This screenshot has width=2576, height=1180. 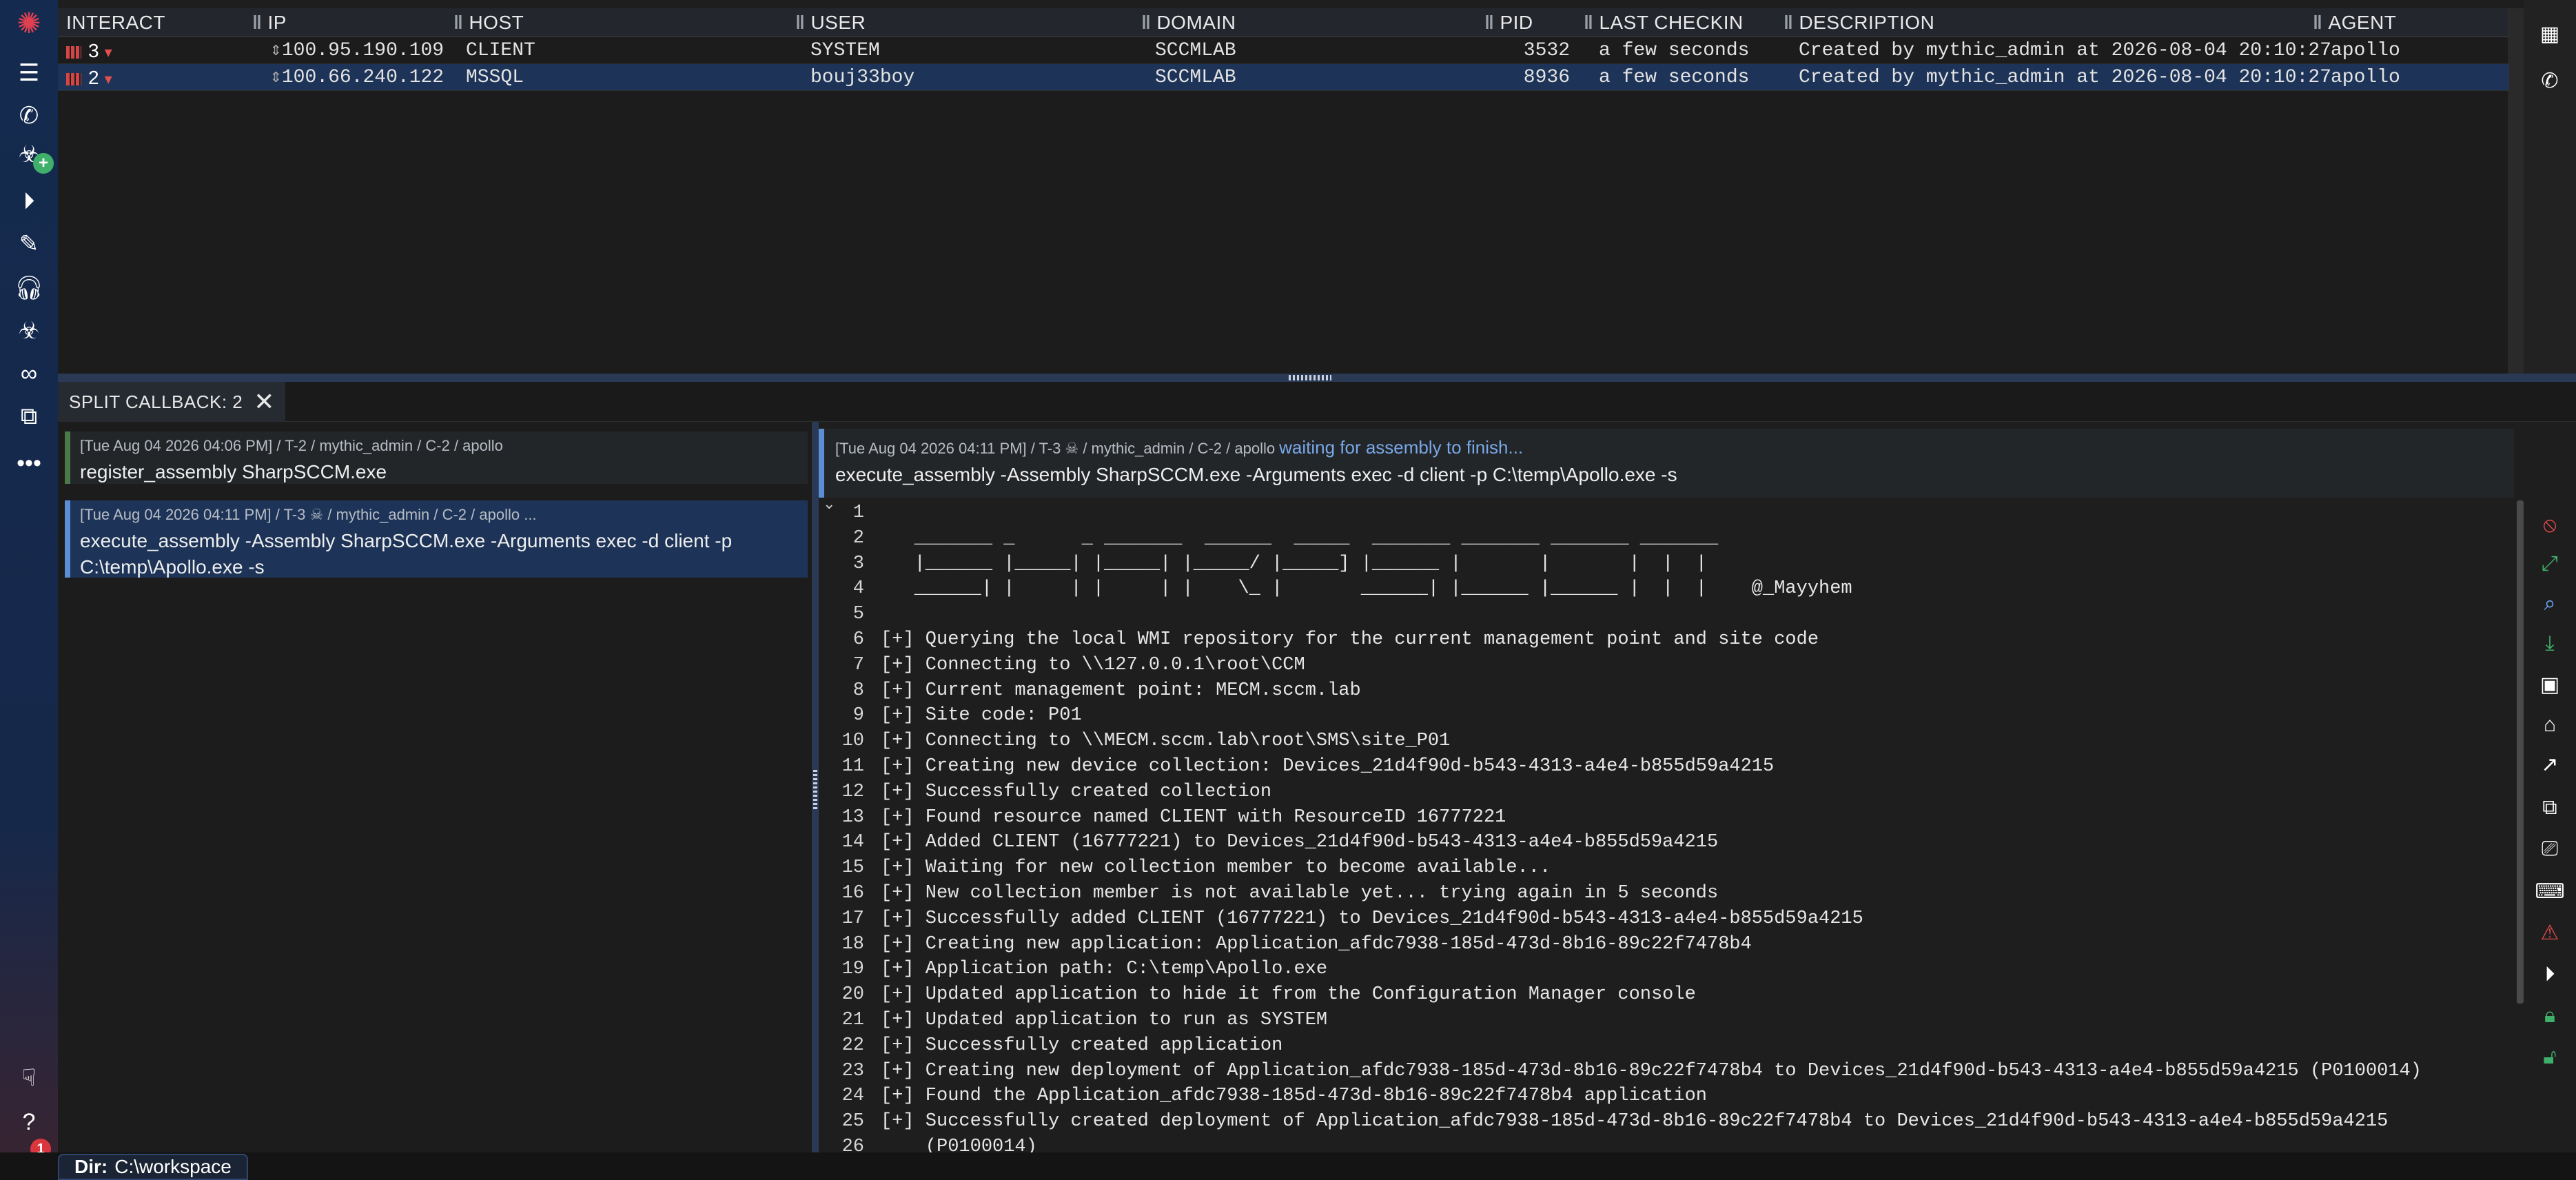 What do you see at coordinates (28, 1078) in the screenshot?
I see `thumbs-down-icon: ☟` at bounding box center [28, 1078].